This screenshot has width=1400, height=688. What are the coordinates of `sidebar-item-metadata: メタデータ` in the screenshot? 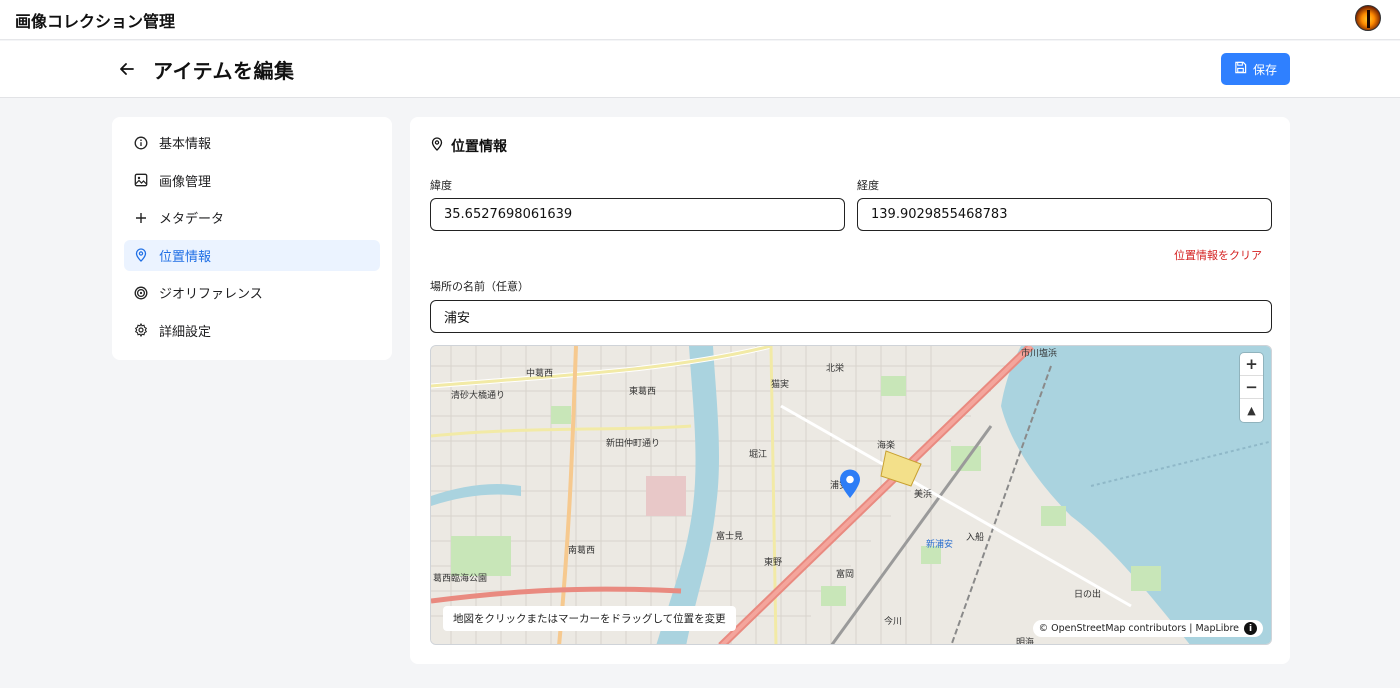 It's located at (252, 217).